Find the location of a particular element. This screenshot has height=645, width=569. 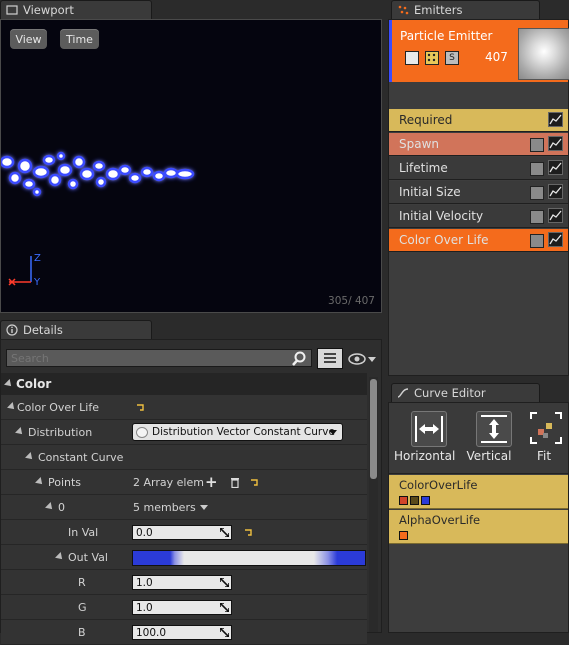

row-index-0: 0 5 members is located at coordinates (184, 507).